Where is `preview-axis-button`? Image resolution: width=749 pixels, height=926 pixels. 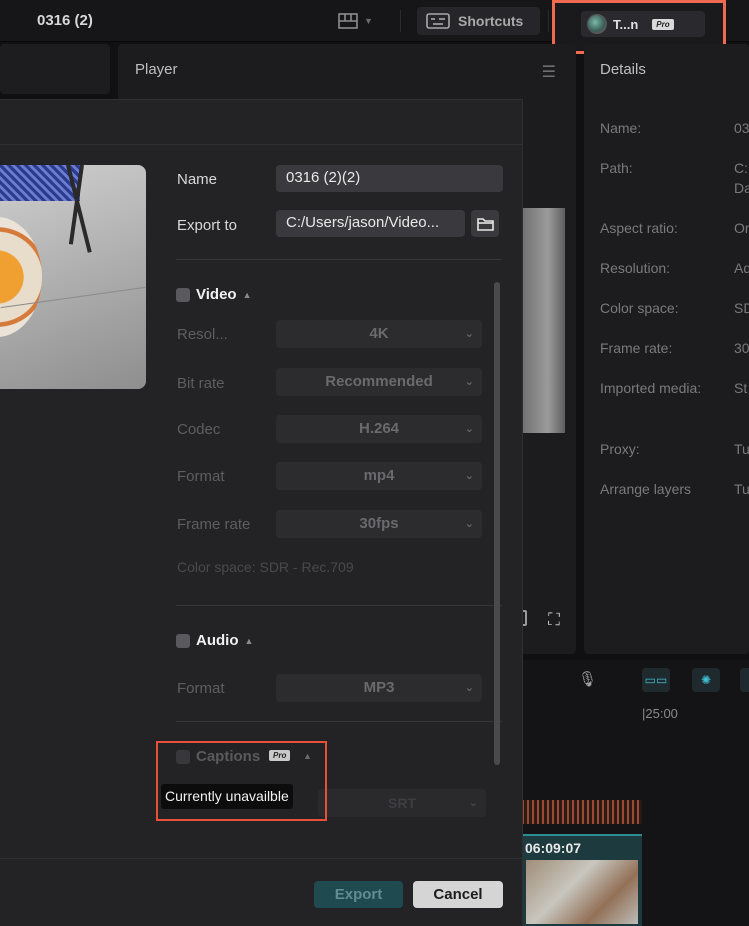 preview-axis-button is located at coordinates (744, 680).